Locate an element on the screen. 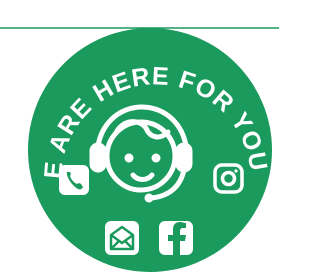 This screenshot has height=280, width=320. email-icon is located at coordinates (122, 238).